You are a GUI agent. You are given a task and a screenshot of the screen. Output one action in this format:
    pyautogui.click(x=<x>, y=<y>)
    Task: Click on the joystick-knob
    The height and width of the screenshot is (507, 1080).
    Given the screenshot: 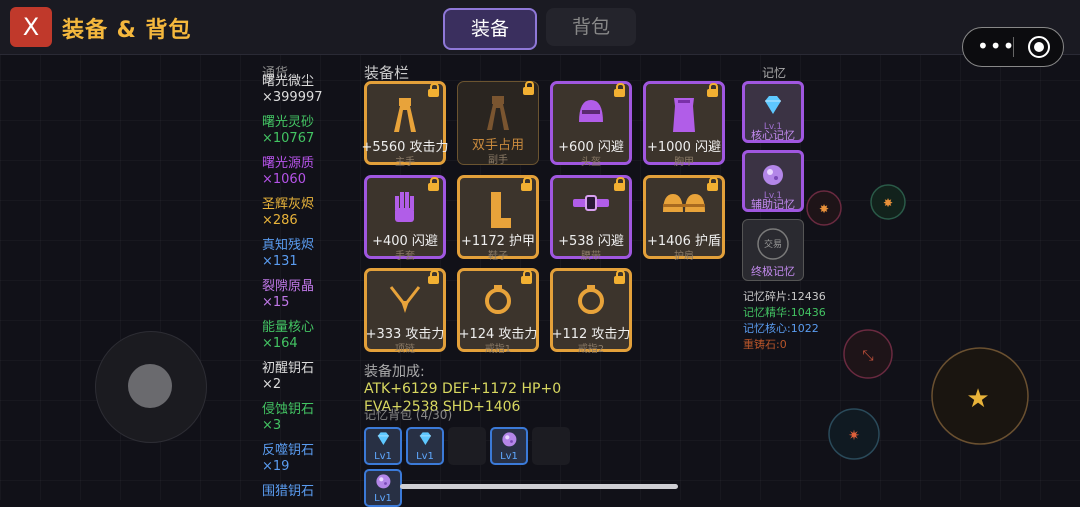 What is the action you would take?
    pyautogui.click(x=150, y=386)
    